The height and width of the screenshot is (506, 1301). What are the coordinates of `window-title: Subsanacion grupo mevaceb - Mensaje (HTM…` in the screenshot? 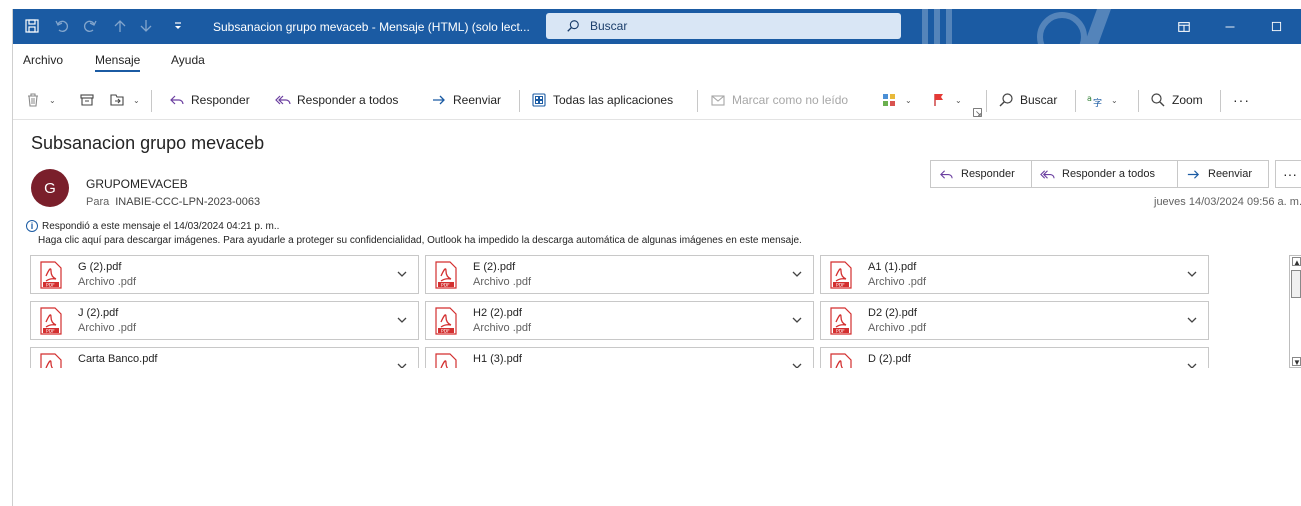 It's located at (371, 27).